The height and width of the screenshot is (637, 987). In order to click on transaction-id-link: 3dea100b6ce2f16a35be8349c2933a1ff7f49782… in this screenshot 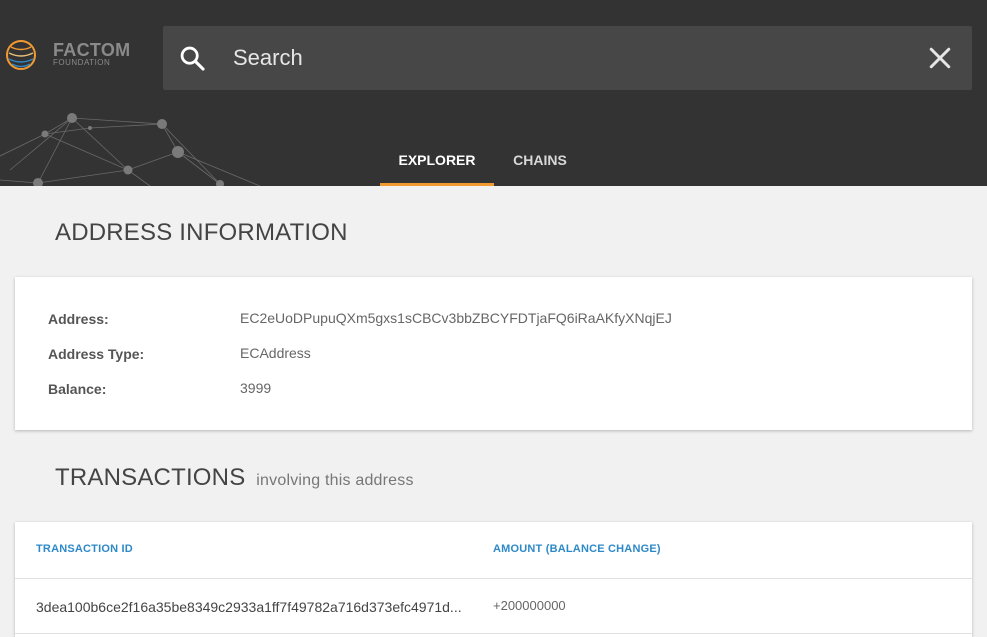, I will do `click(256, 607)`.